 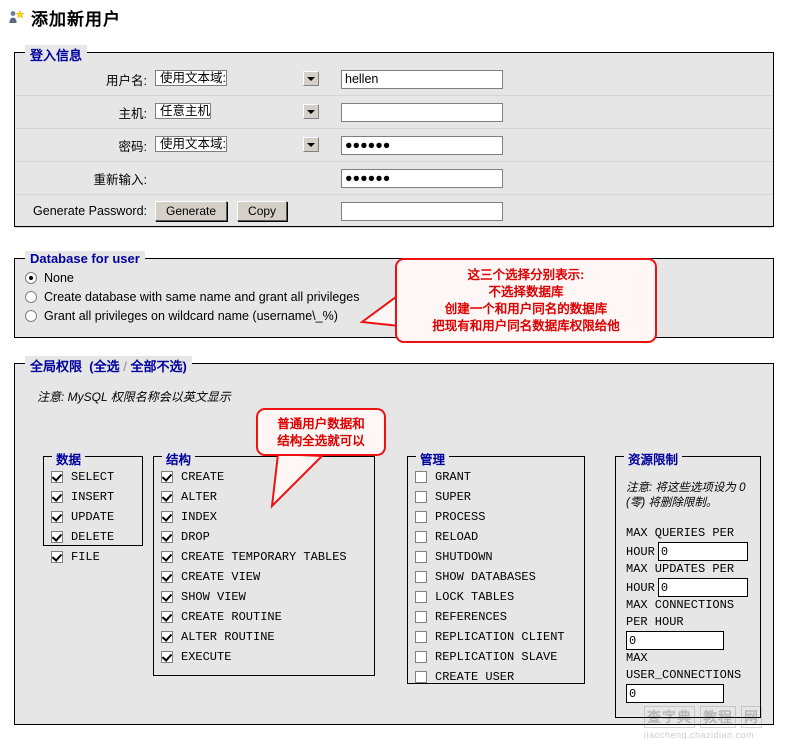 I want to click on check-all-link: (全选, so click(x=104, y=366).